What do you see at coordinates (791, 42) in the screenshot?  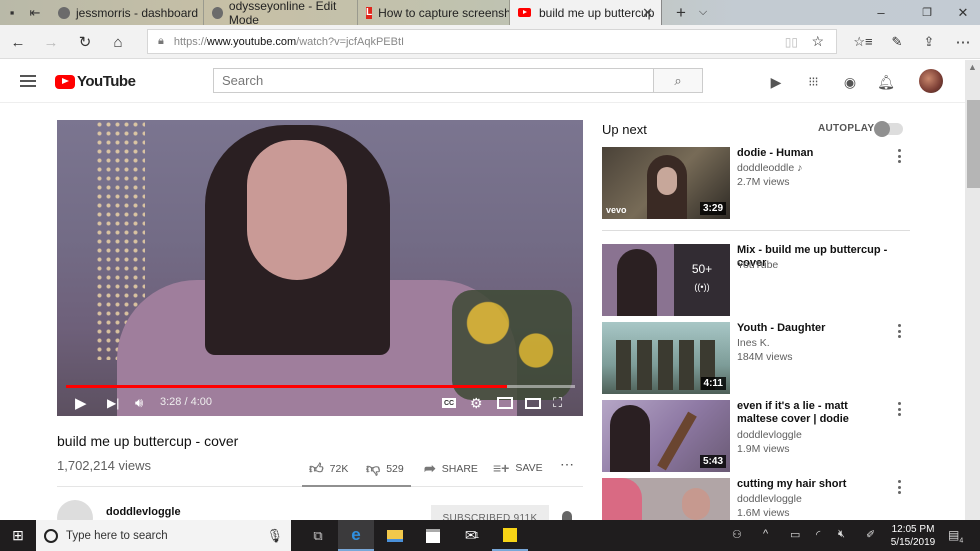 I see `reading-view-icon: ▯▯` at bounding box center [791, 42].